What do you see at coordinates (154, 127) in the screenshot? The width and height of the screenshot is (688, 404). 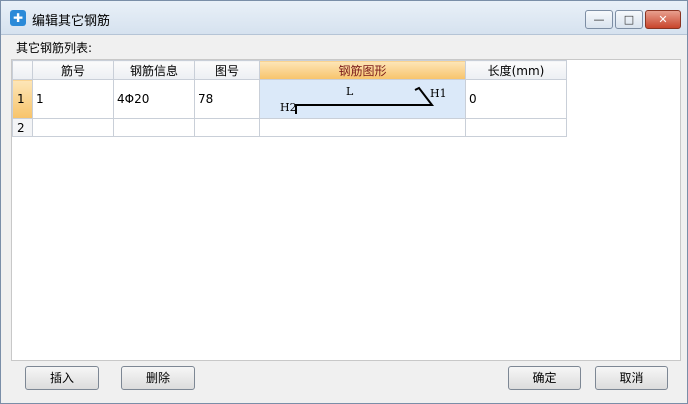 I see `cell-rebar-info` at bounding box center [154, 127].